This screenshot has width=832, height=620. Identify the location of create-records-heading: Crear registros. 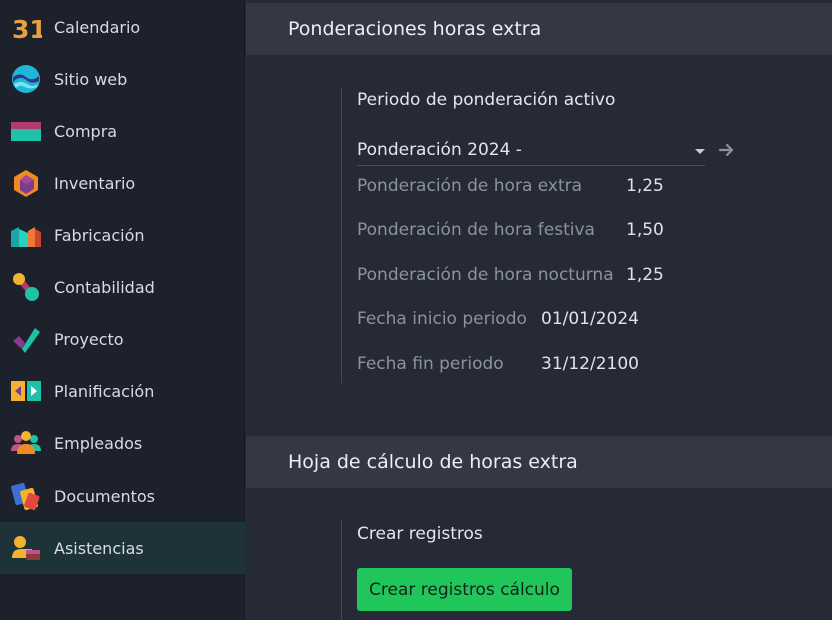
(420, 534).